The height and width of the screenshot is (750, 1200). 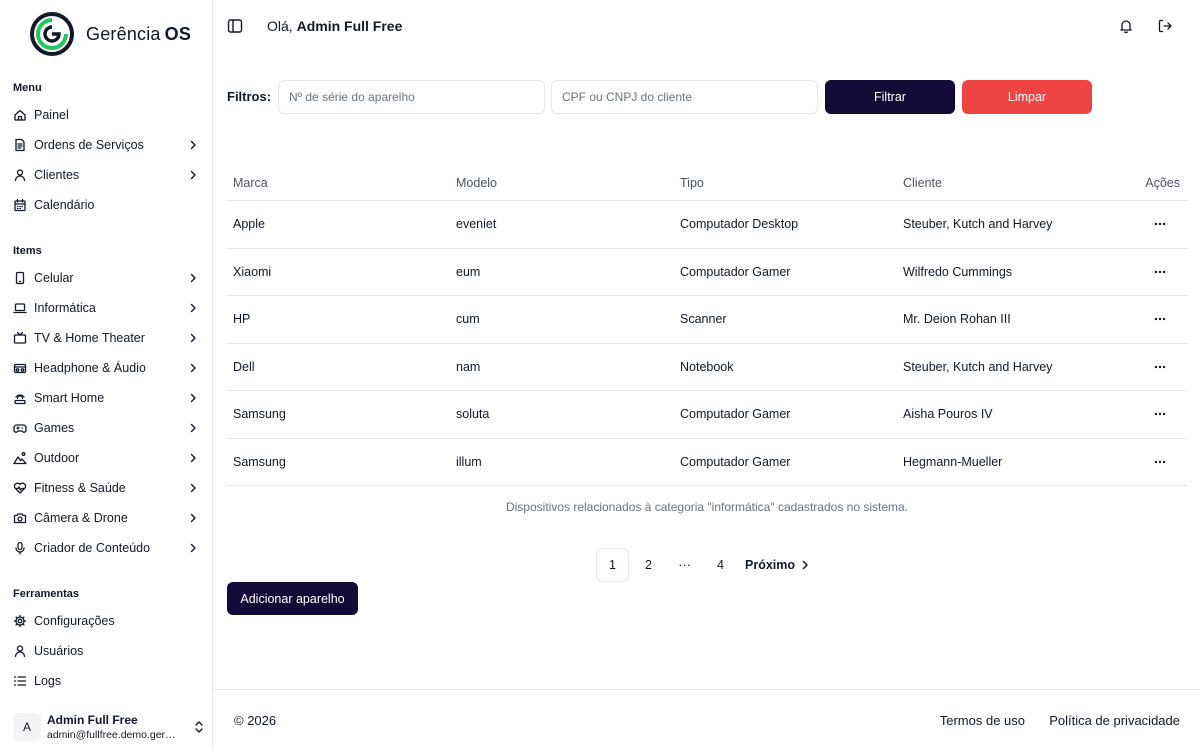 What do you see at coordinates (692, 183) in the screenshot?
I see `column-header-type: Tipo` at bounding box center [692, 183].